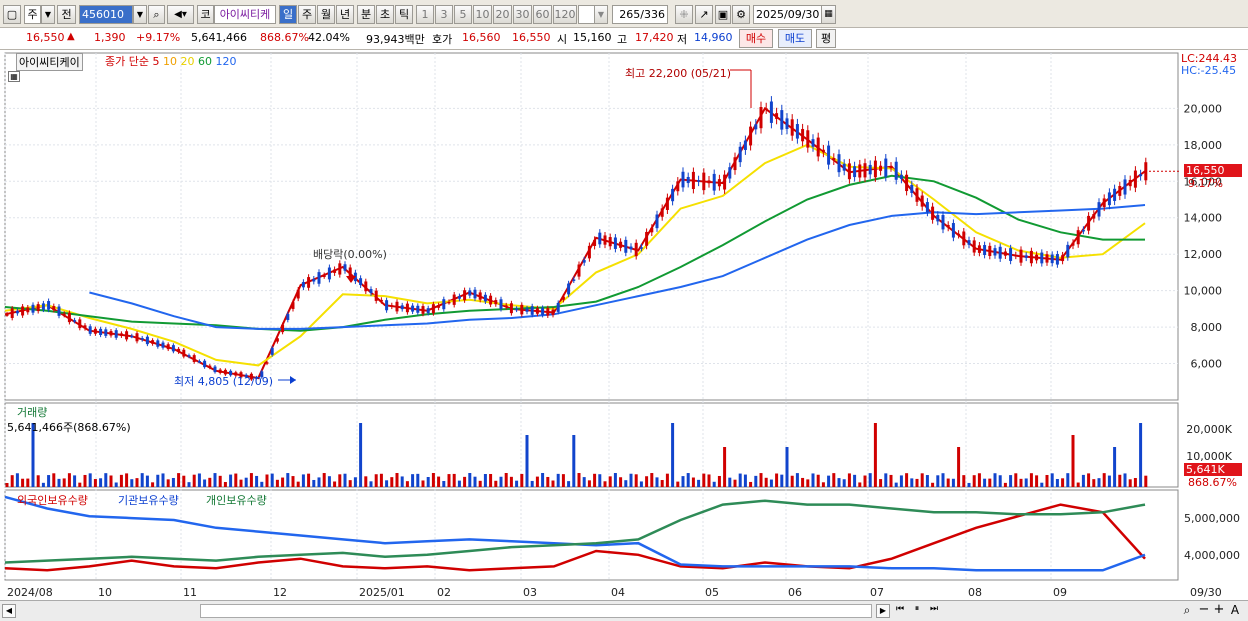  Describe the element at coordinates (140, 14) in the screenshot. I see `code-dropdown-icon: ▼` at that location.